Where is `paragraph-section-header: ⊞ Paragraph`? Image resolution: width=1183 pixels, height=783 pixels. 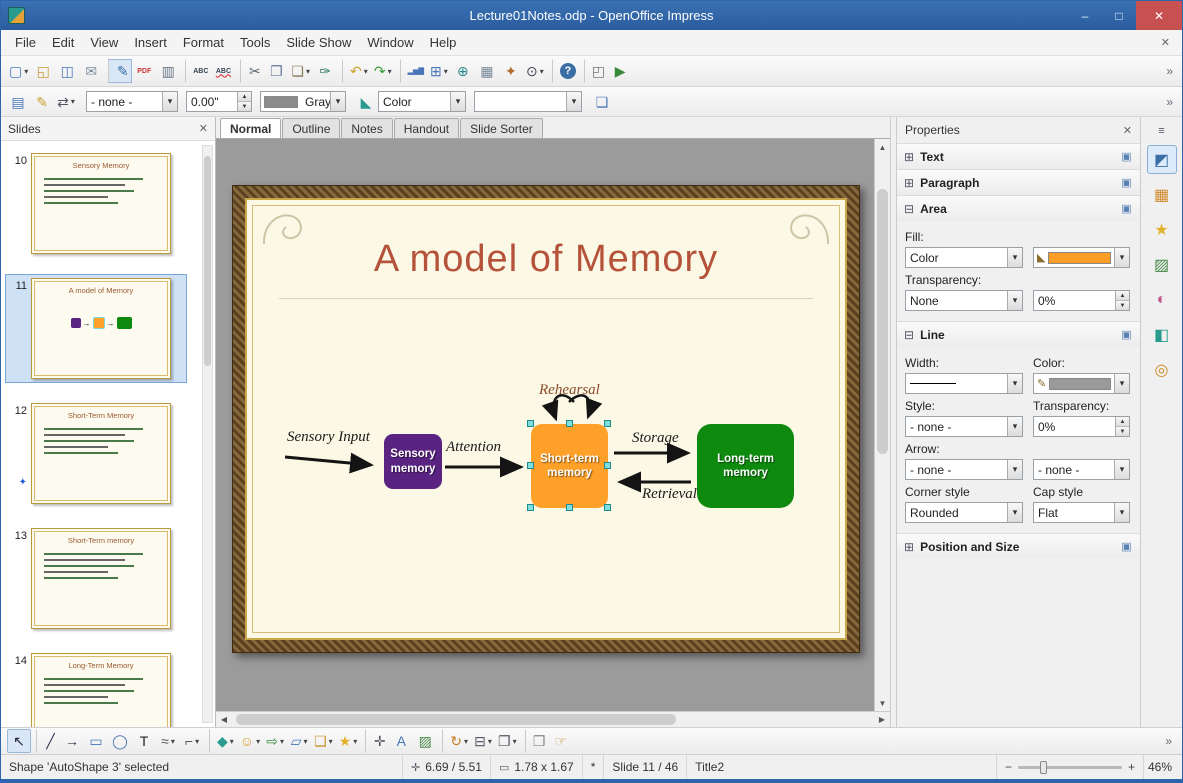 paragraph-section-header: ⊞ Paragraph is located at coordinates (1018, 182).